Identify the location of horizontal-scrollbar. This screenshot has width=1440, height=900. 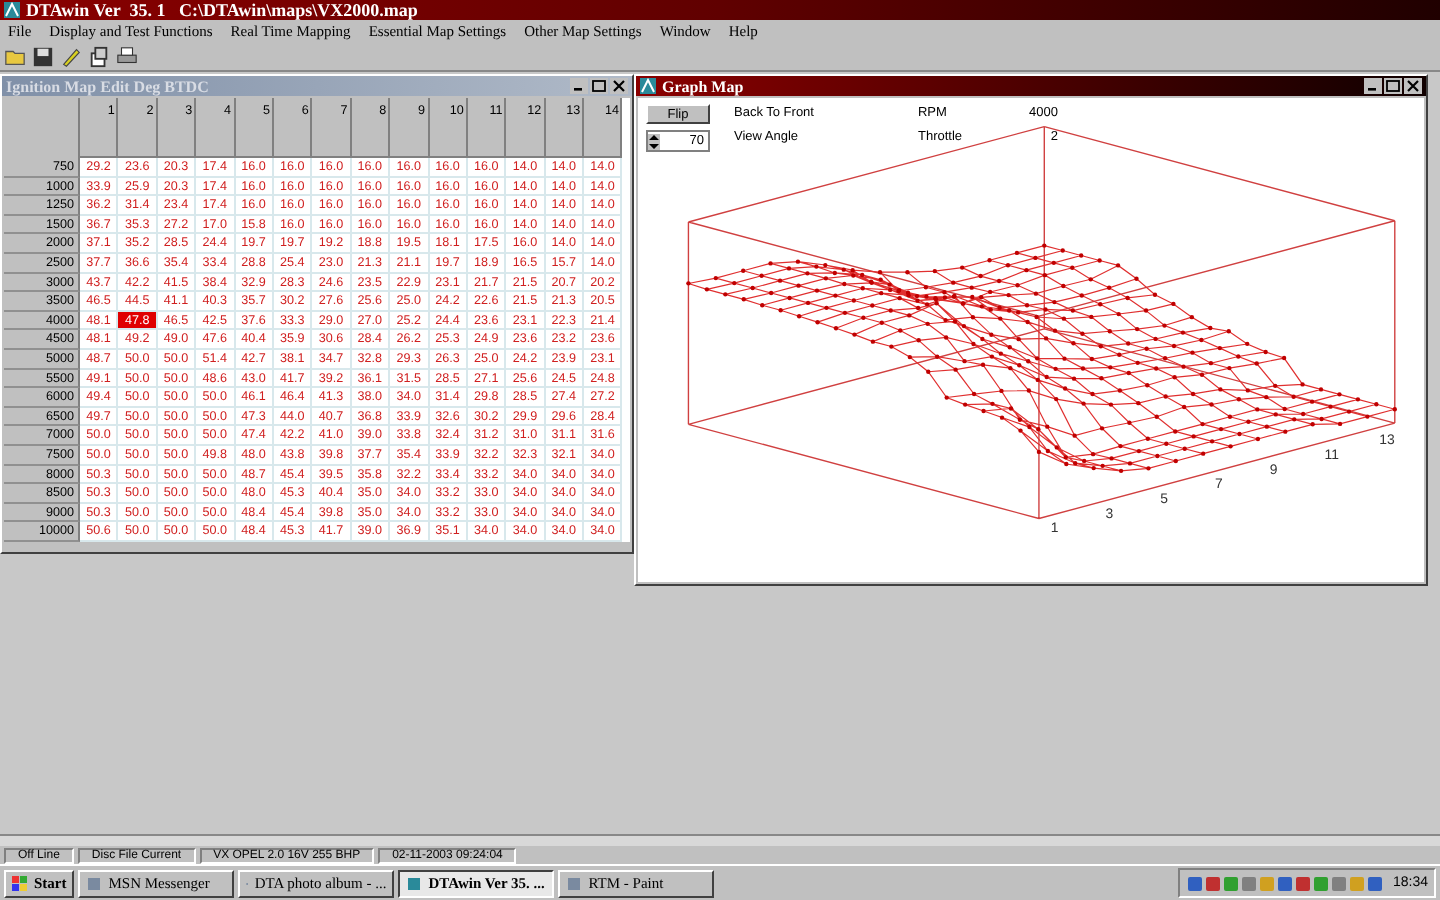
(720, 840).